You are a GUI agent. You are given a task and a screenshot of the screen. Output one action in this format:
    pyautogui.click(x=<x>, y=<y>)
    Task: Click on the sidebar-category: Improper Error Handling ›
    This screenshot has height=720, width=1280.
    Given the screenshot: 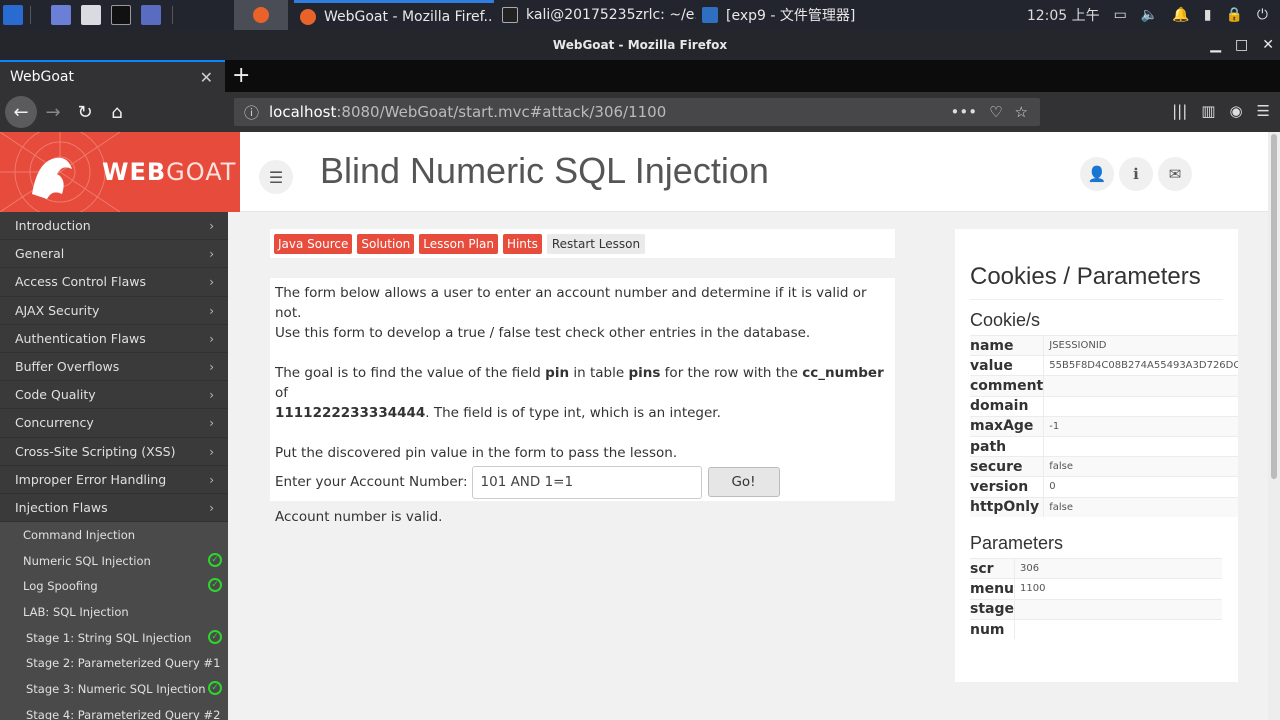 What is the action you would take?
    pyautogui.click(x=114, y=480)
    